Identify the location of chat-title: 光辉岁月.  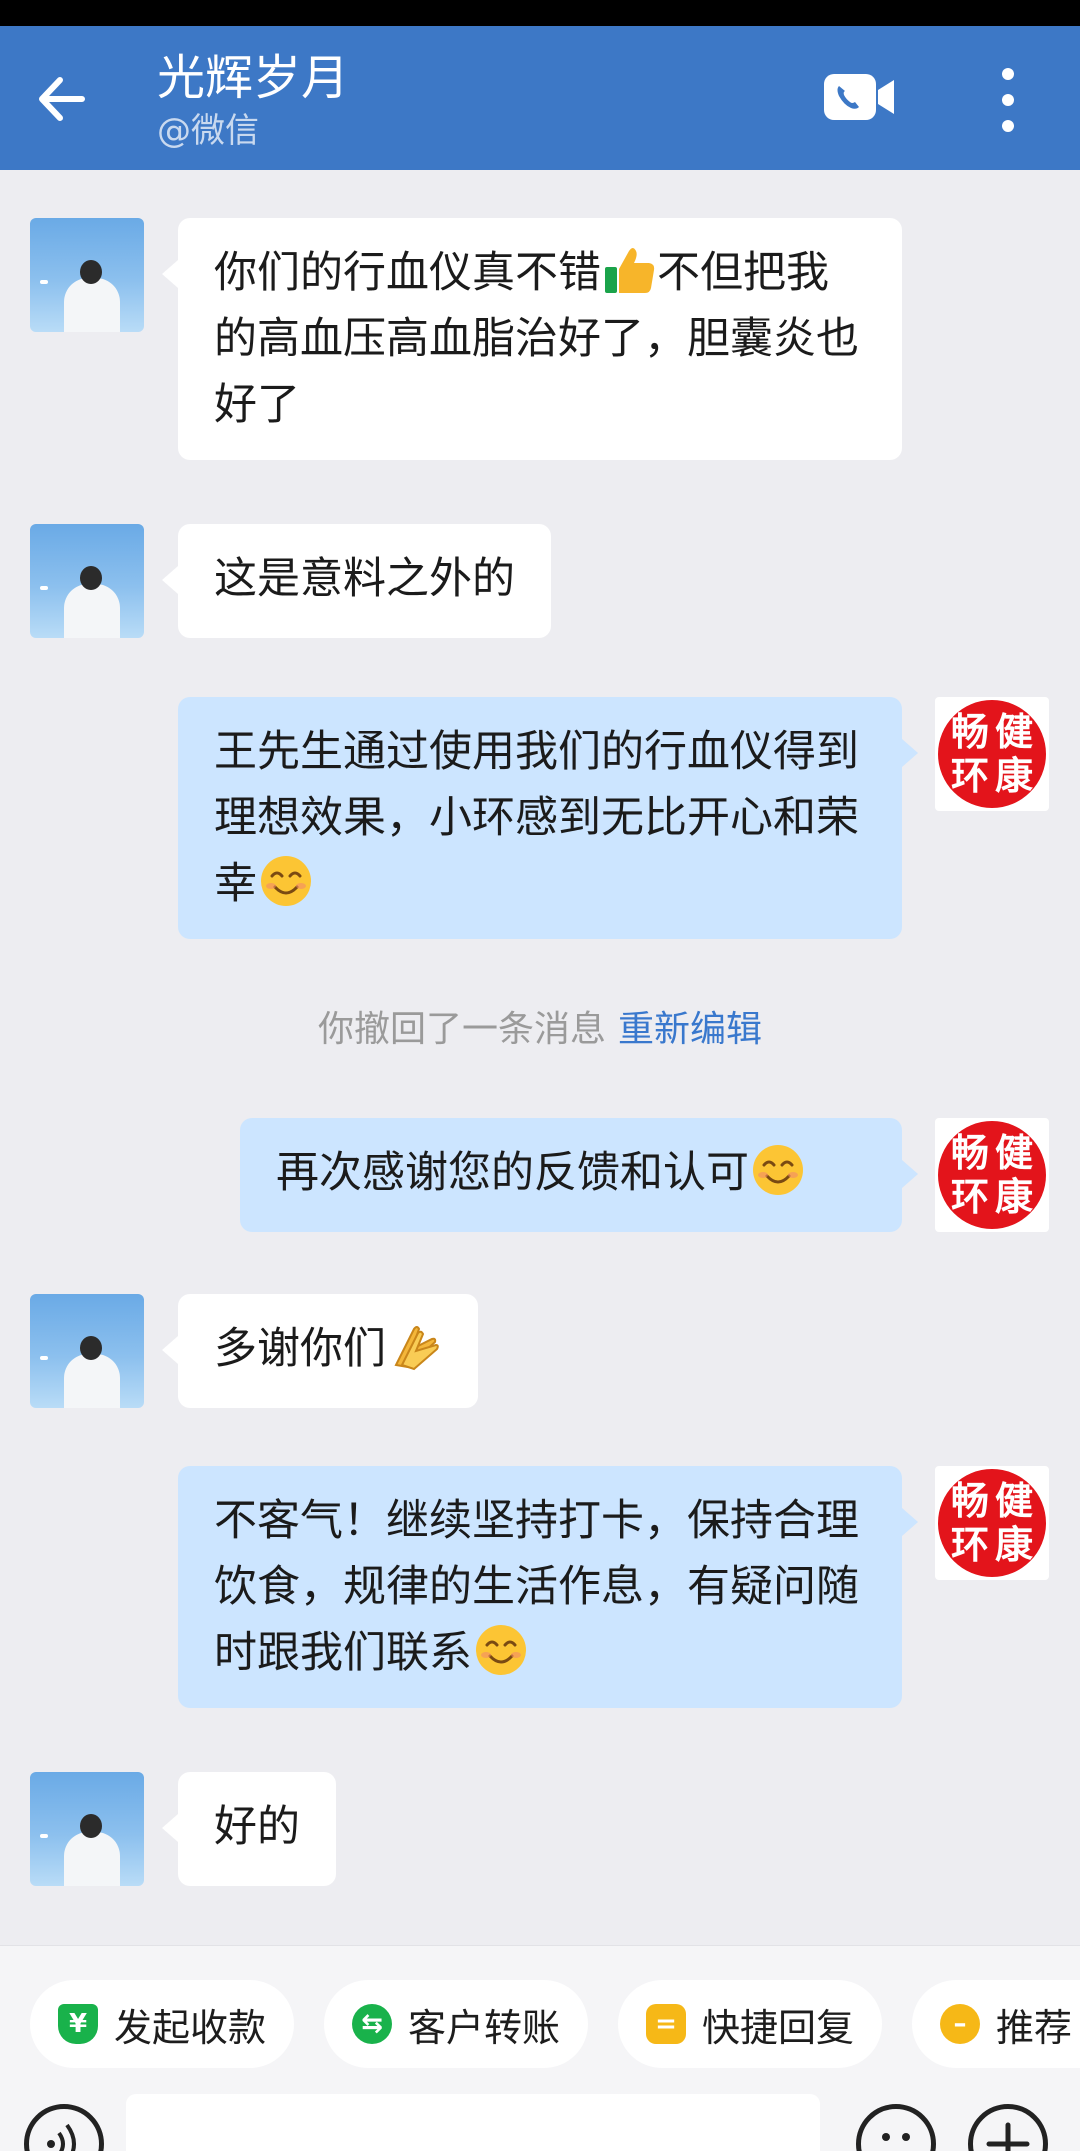
(253, 78).